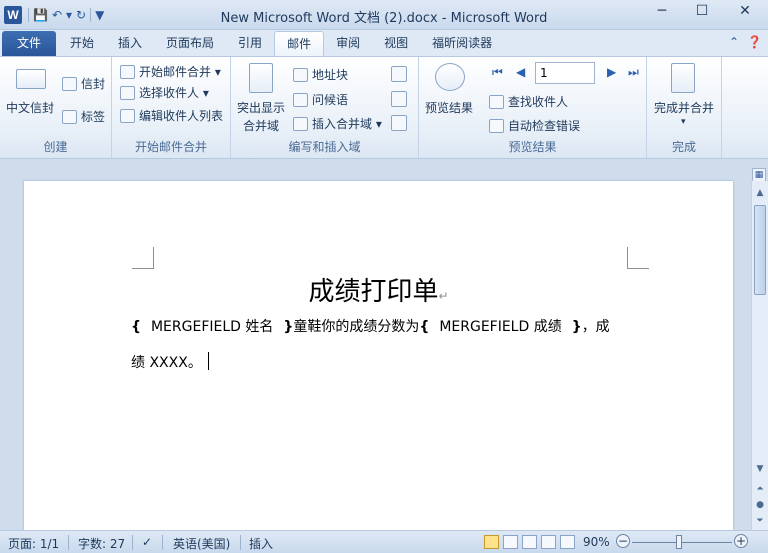 The image size is (768, 553). Describe the element at coordinates (330, 75) in the screenshot. I see `address-block-label: 地址块` at that location.